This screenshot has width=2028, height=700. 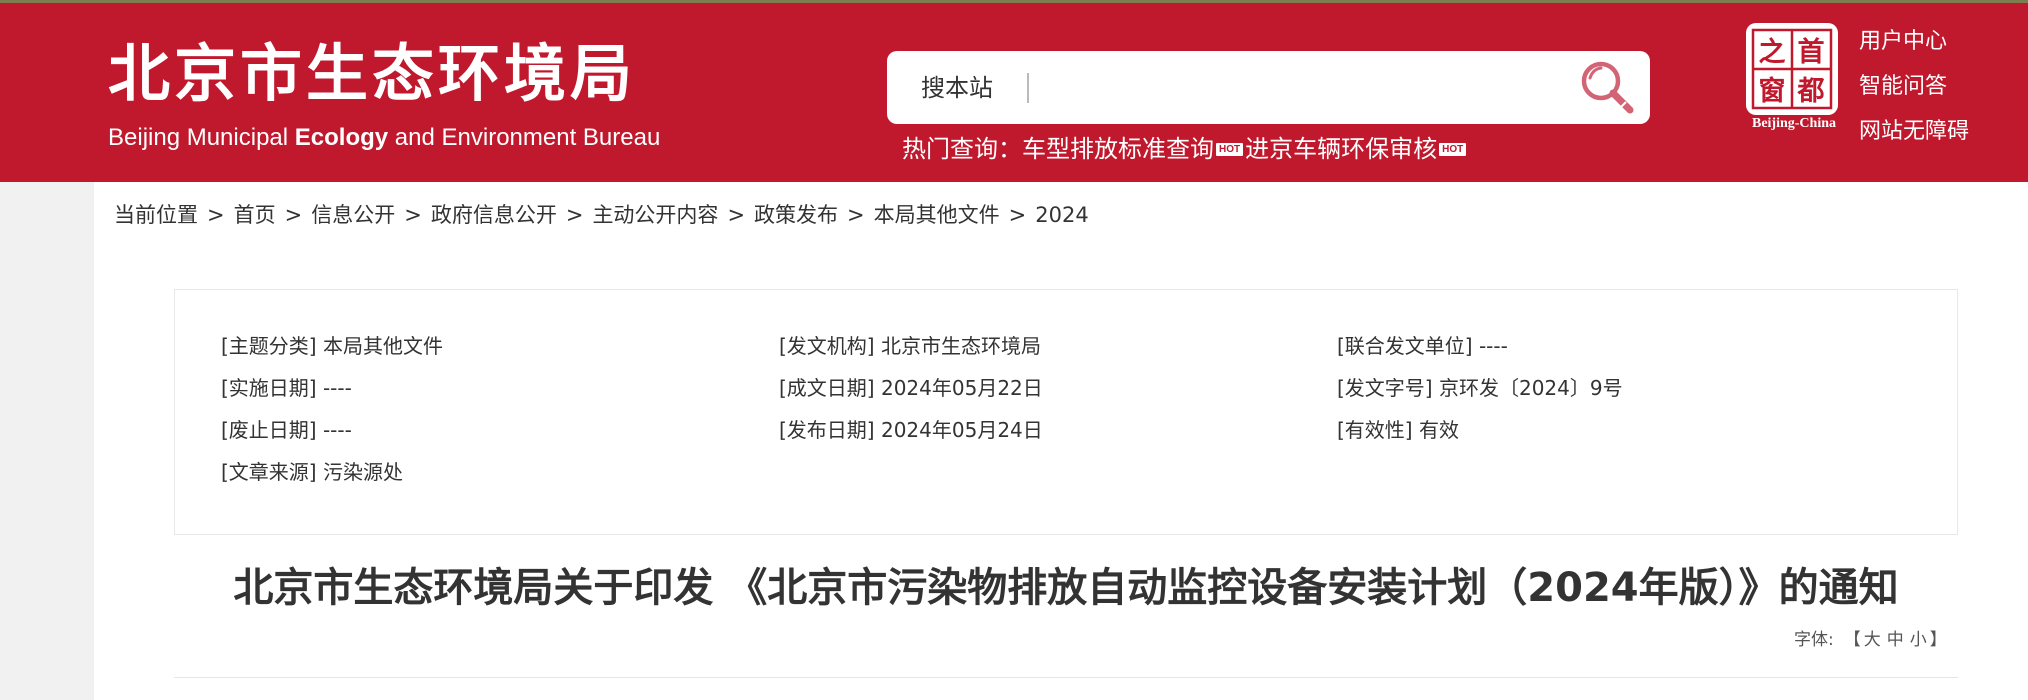 I want to click on accessibility-link: 网站无障碍, so click(x=1914, y=131).